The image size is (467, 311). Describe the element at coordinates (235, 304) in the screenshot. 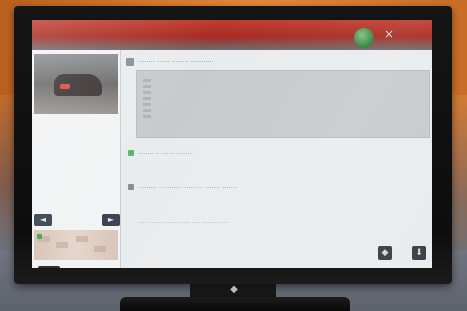

I see `monitor-stand-base` at that location.